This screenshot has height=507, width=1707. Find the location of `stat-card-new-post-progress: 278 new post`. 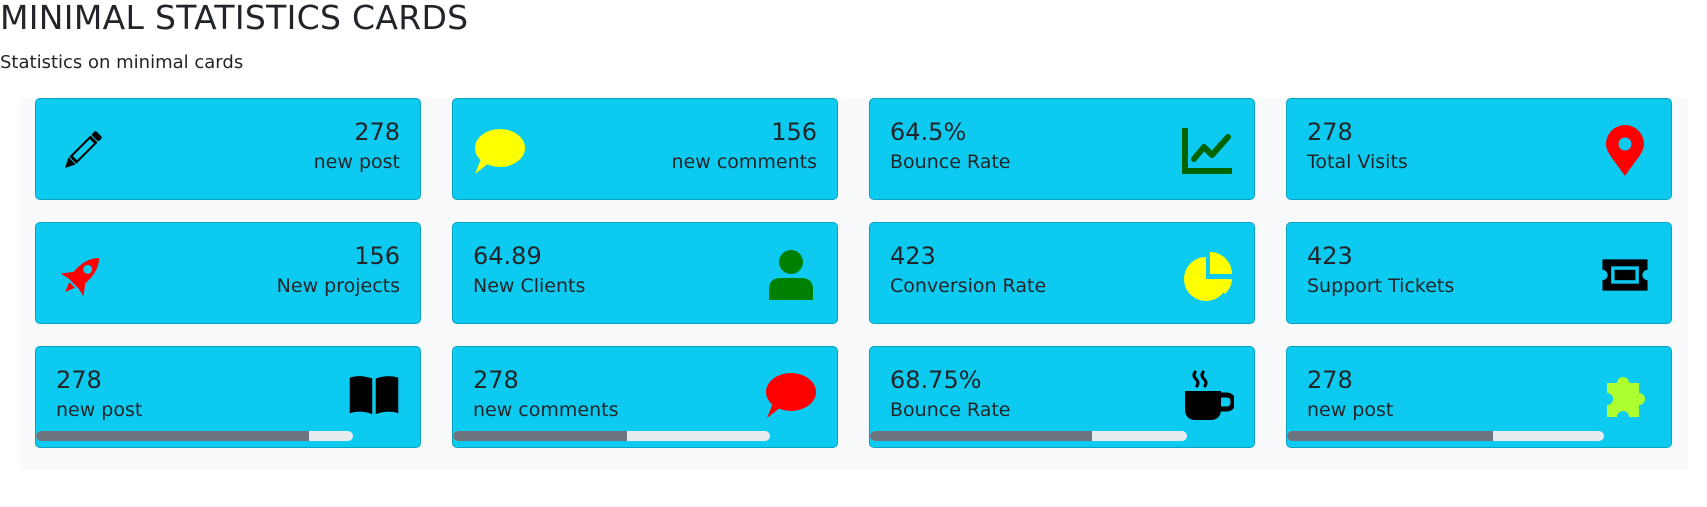

stat-card-new-post-progress: 278 new post is located at coordinates (228, 397).